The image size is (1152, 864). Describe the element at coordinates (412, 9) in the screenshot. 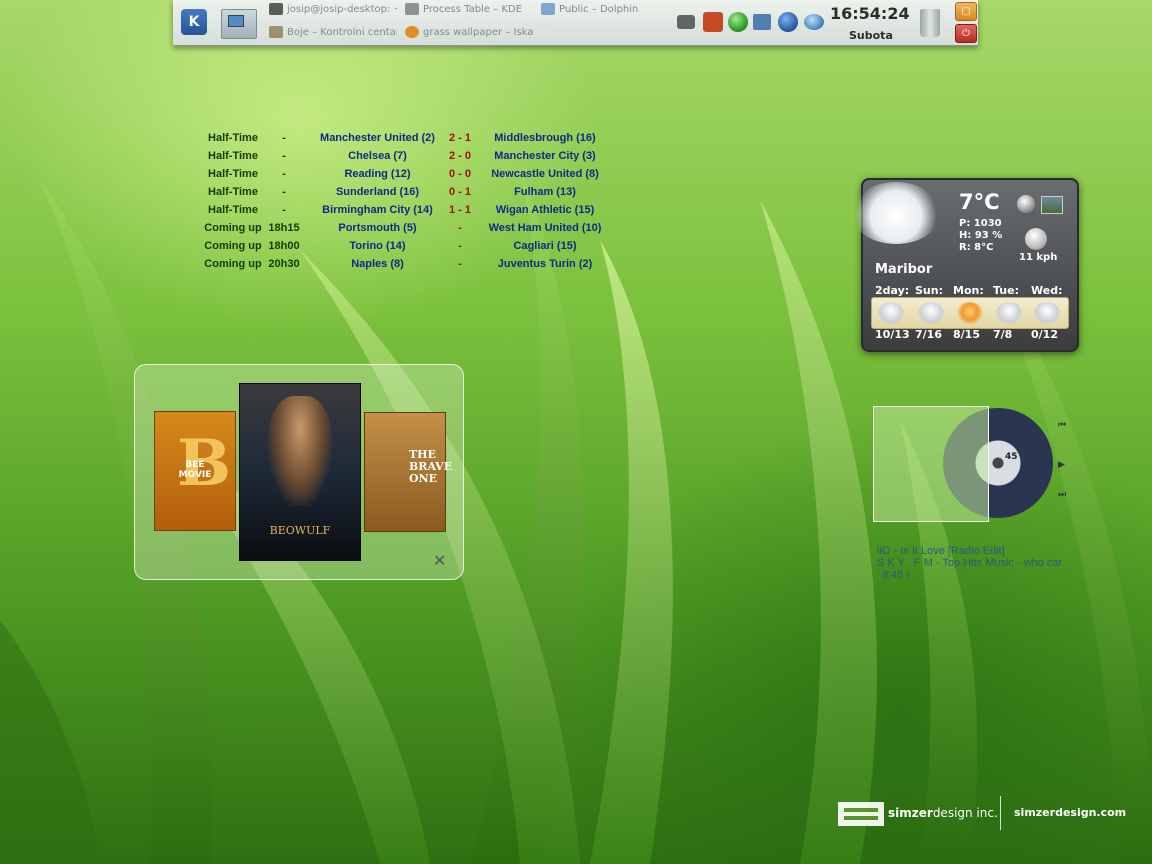

I see `process-table-icon` at that location.